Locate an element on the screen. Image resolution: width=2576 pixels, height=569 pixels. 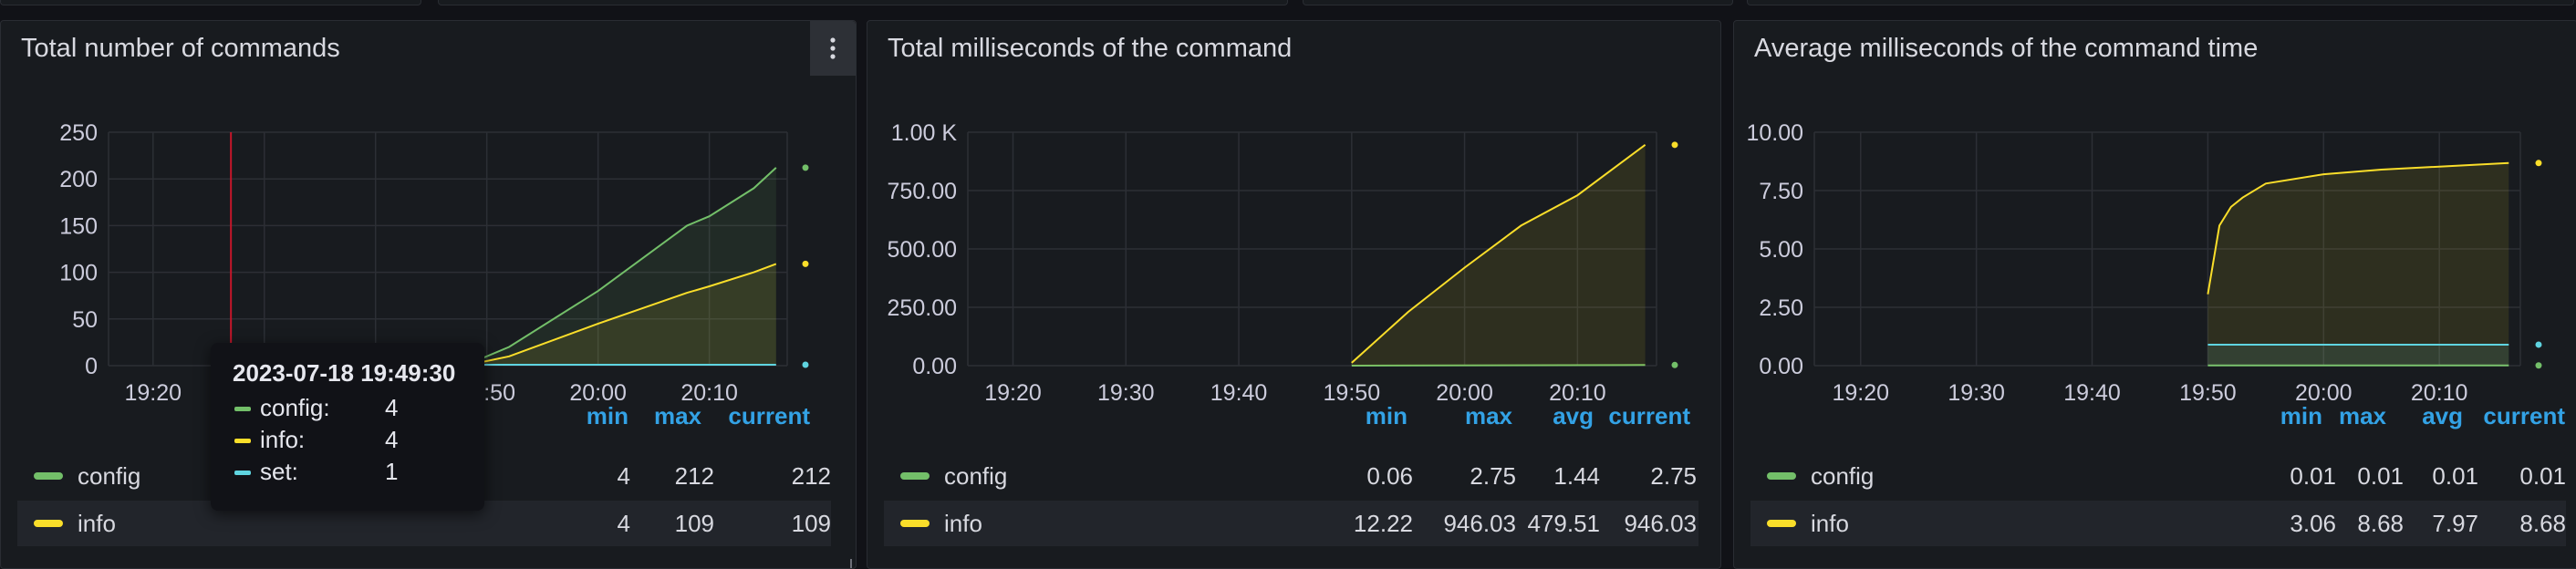
y-axis-tick-label: 1.00 K is located at coordinates (924, 133).